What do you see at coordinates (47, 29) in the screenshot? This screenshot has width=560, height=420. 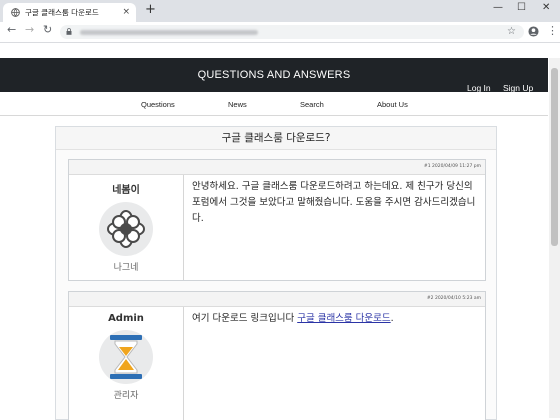 I see `reload-icon: ↻` at bounding box center [47, 29].